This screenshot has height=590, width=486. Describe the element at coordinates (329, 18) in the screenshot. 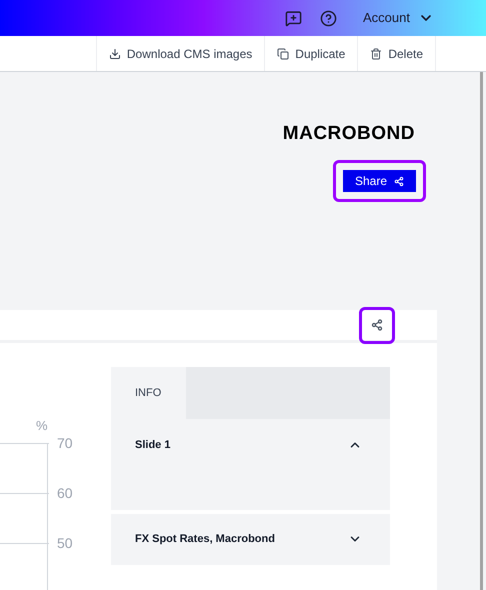

I see `help-icon` at that location.